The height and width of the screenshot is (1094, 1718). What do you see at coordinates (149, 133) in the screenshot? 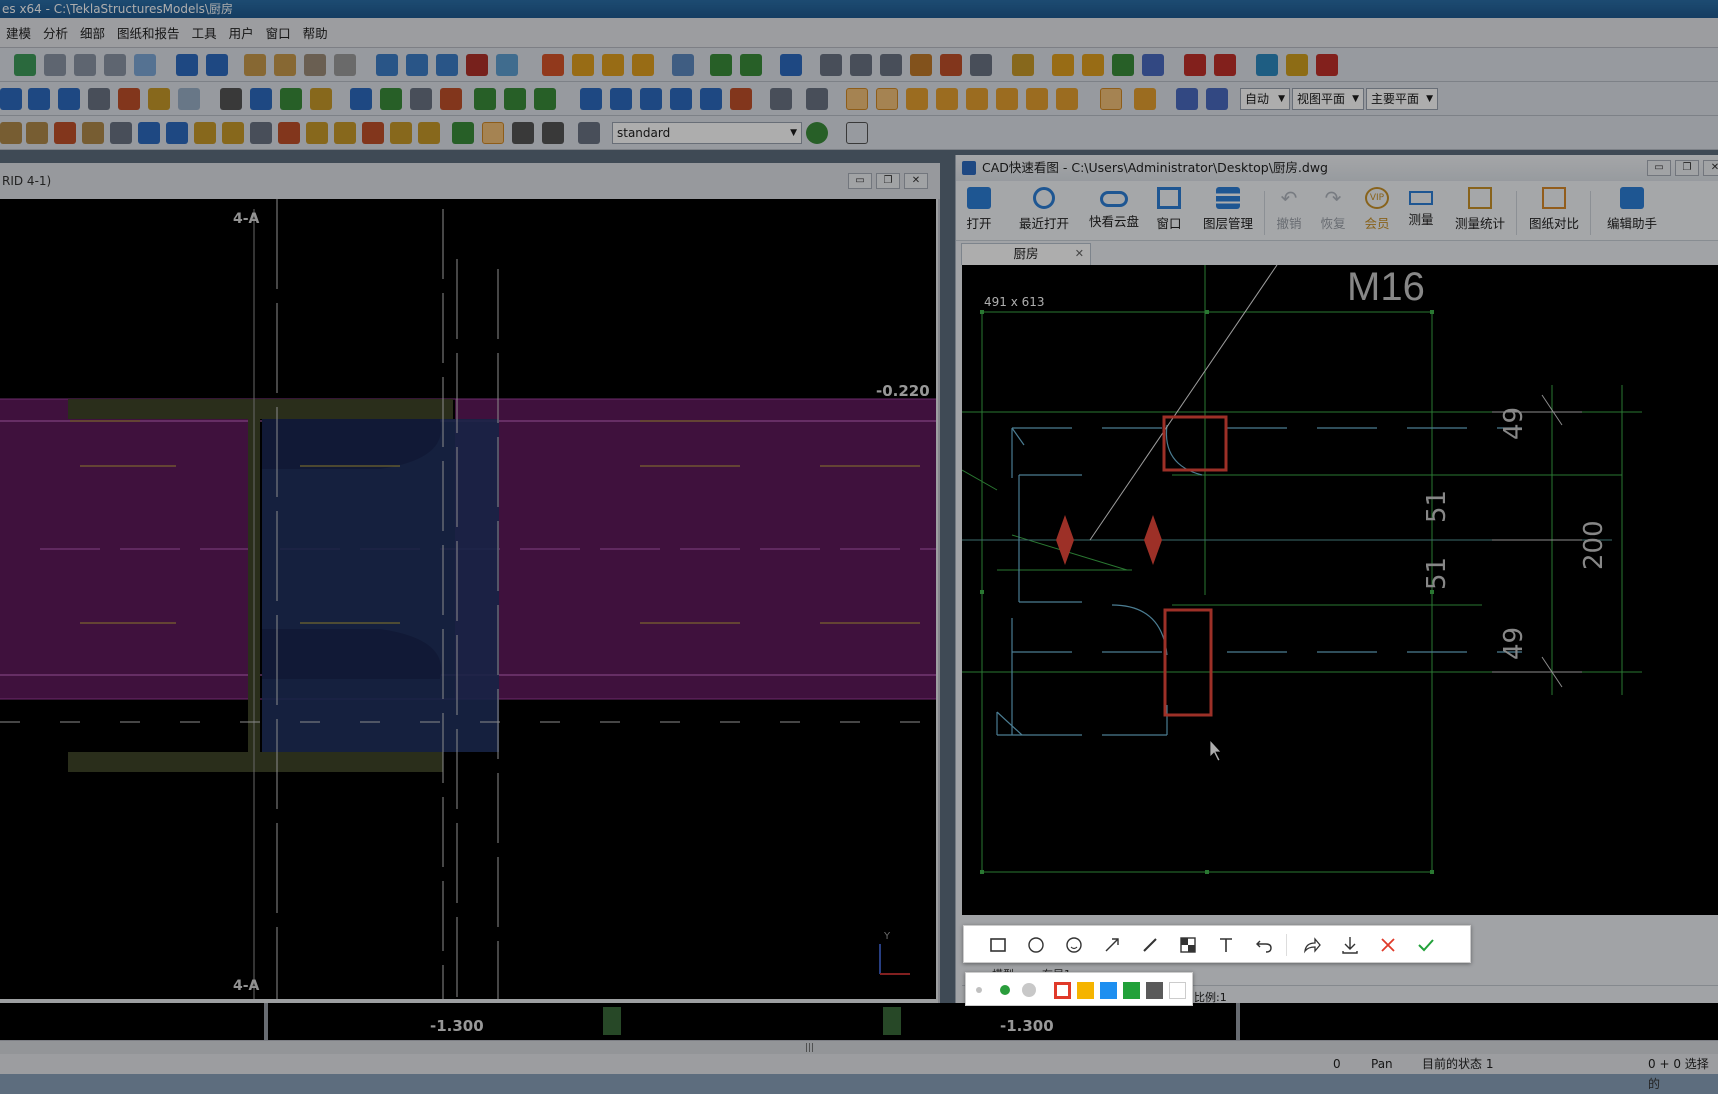
I see `filter-6-icon` at bounding box center [149, 133].